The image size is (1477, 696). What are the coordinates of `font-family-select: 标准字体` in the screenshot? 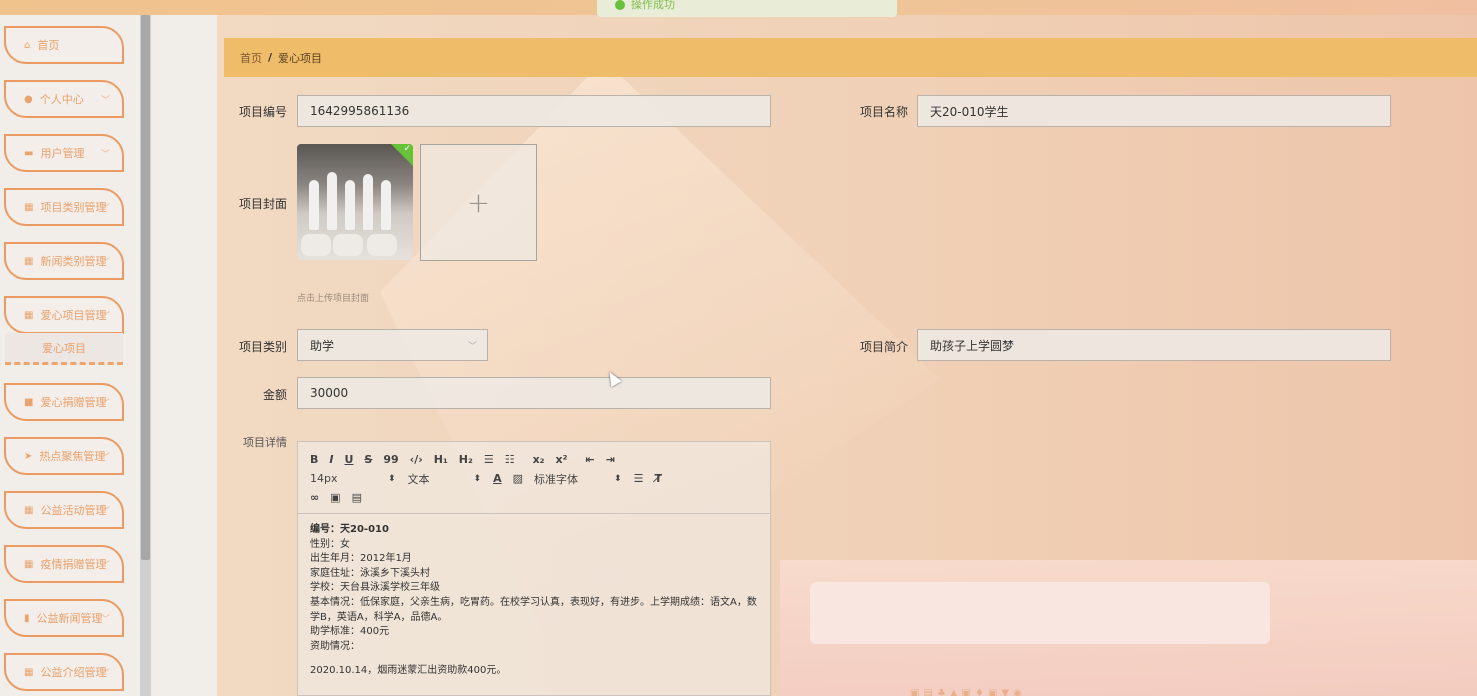 It's located at (570, 479).